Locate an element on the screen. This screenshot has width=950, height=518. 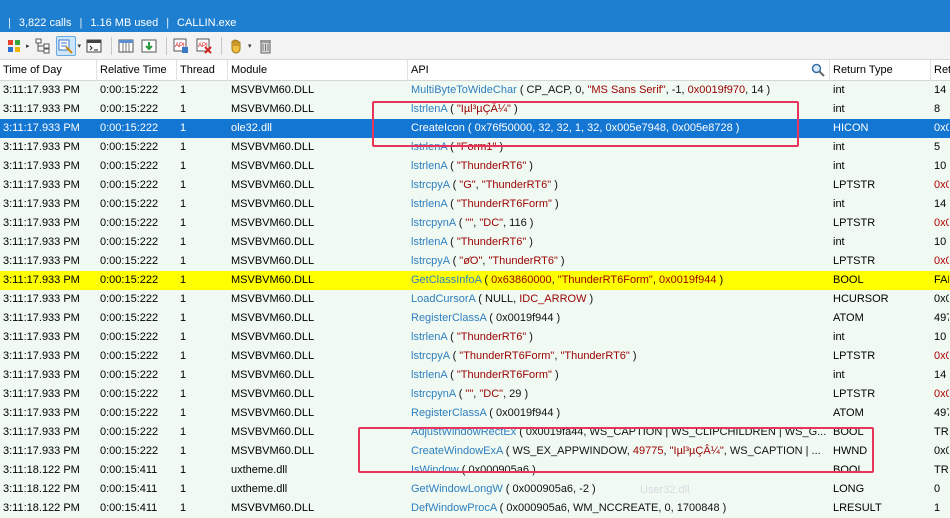
api-close-button: API is located at coordinates (204, 46).